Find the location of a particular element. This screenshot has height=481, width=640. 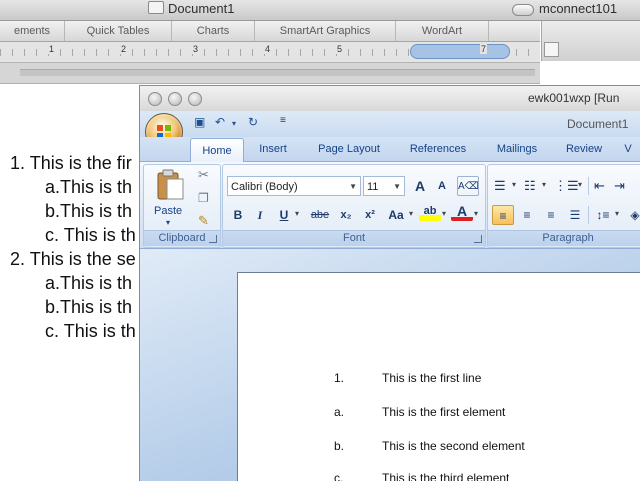

align-left-icon: ≡ is located at coordinates (503, 216).